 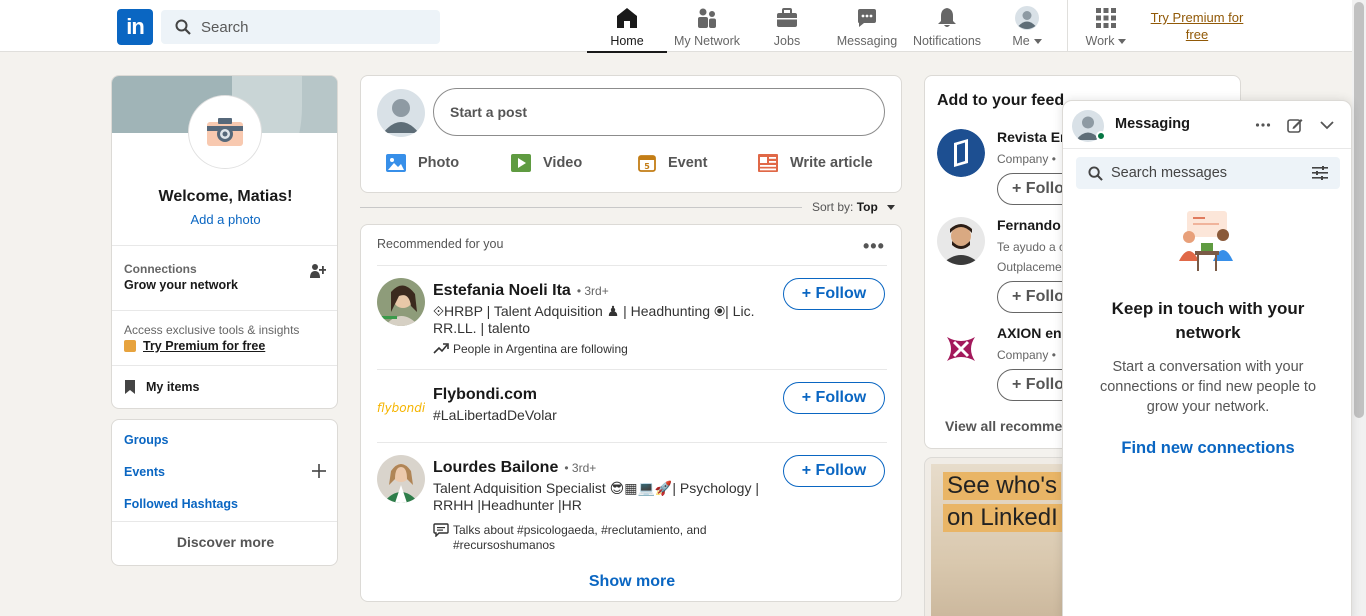 What do you see at coordinates (627, 26) in the screenshot?
I see `nav-home: Home` at bounding box center [627, 26].